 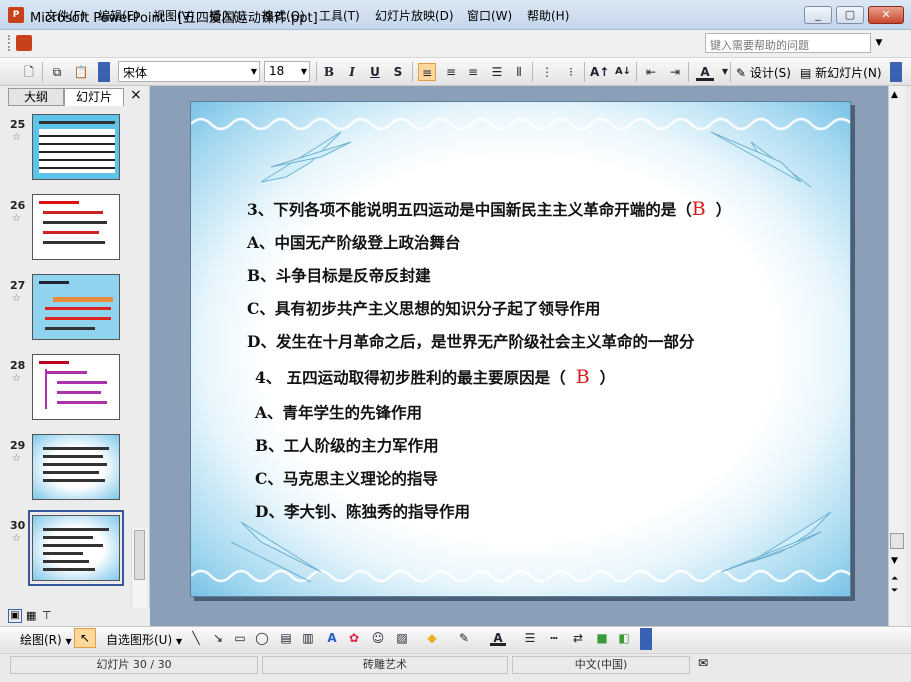 I want to click on menu-edit: 编辑(E), so click(x=118, y=15).